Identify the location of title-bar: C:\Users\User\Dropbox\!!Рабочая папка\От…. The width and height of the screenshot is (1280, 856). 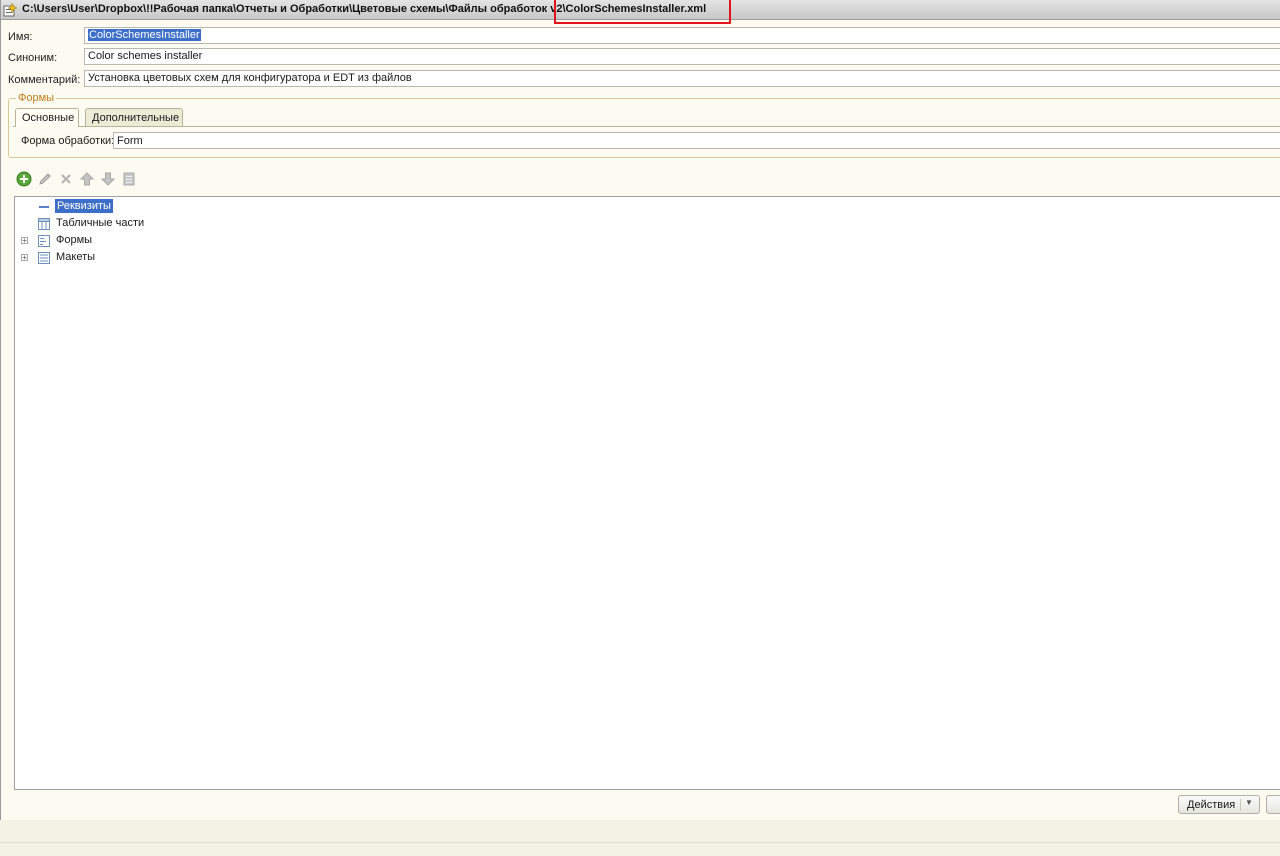
(640, 12).